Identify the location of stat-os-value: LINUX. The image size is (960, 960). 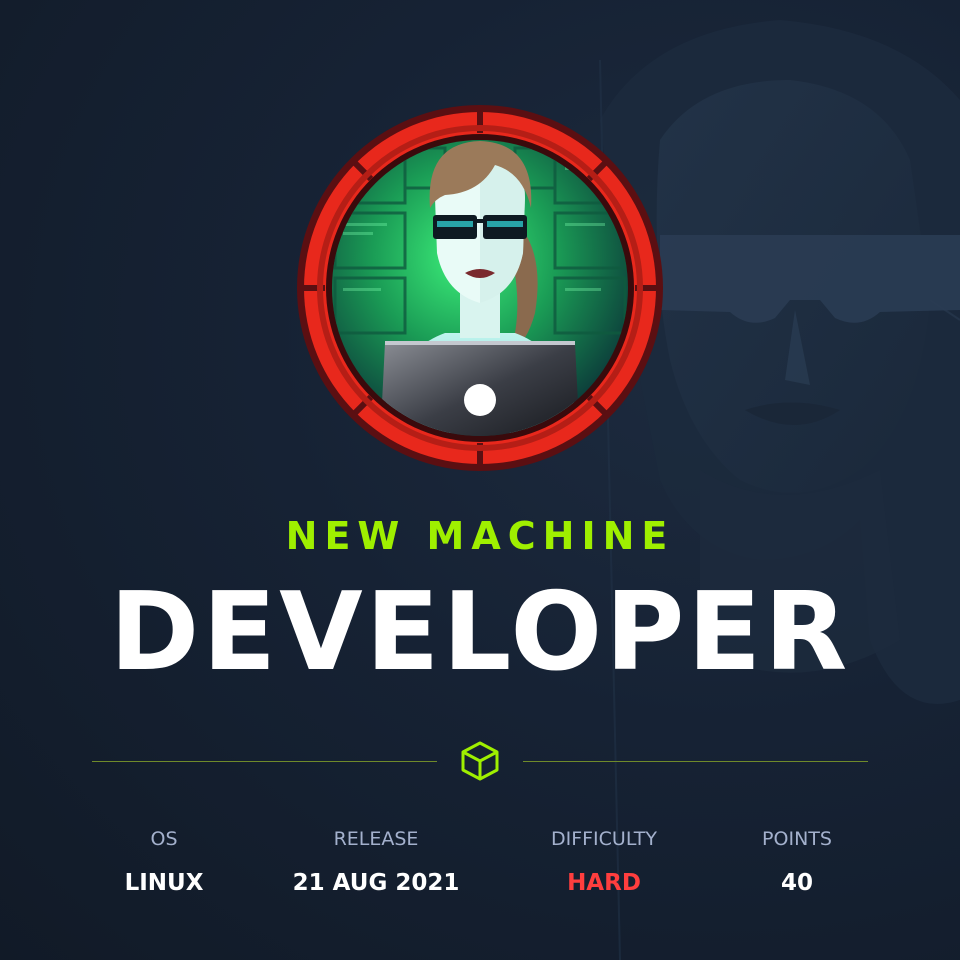
(164, 883).